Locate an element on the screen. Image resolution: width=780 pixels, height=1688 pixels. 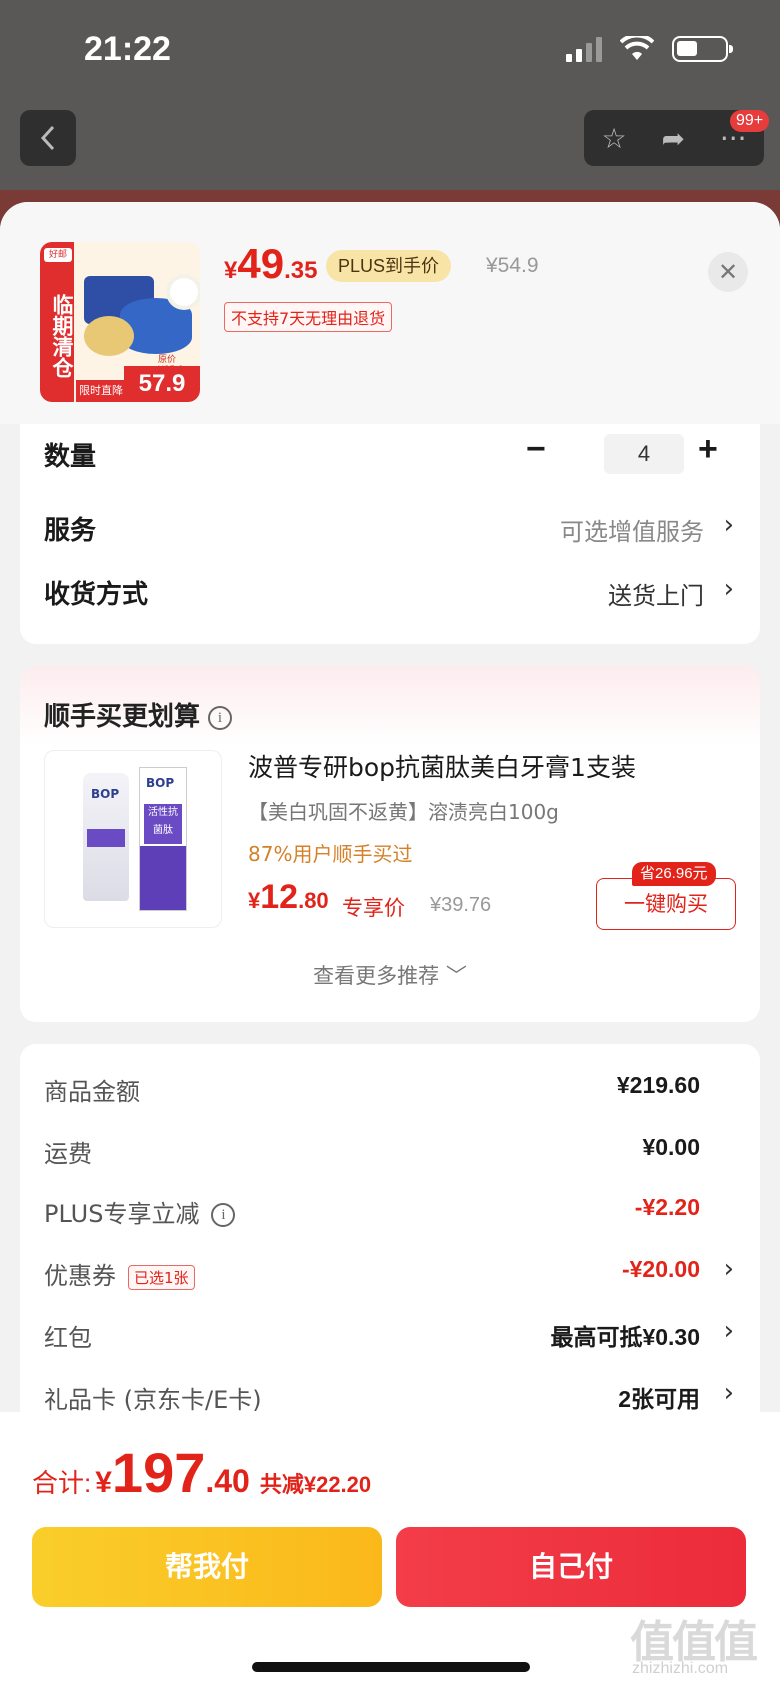
recommended-product-subtitle: 【美白巩固不返黄】溶渍亮白100g is located at coordinates (403, 812).